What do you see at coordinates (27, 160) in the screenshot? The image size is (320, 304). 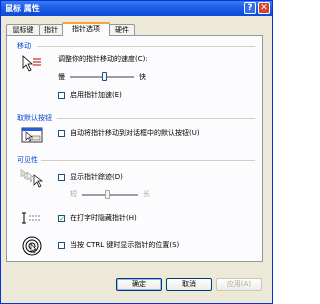 I see `visibility-group-title: 可见性` at bounding box center [27, 160].